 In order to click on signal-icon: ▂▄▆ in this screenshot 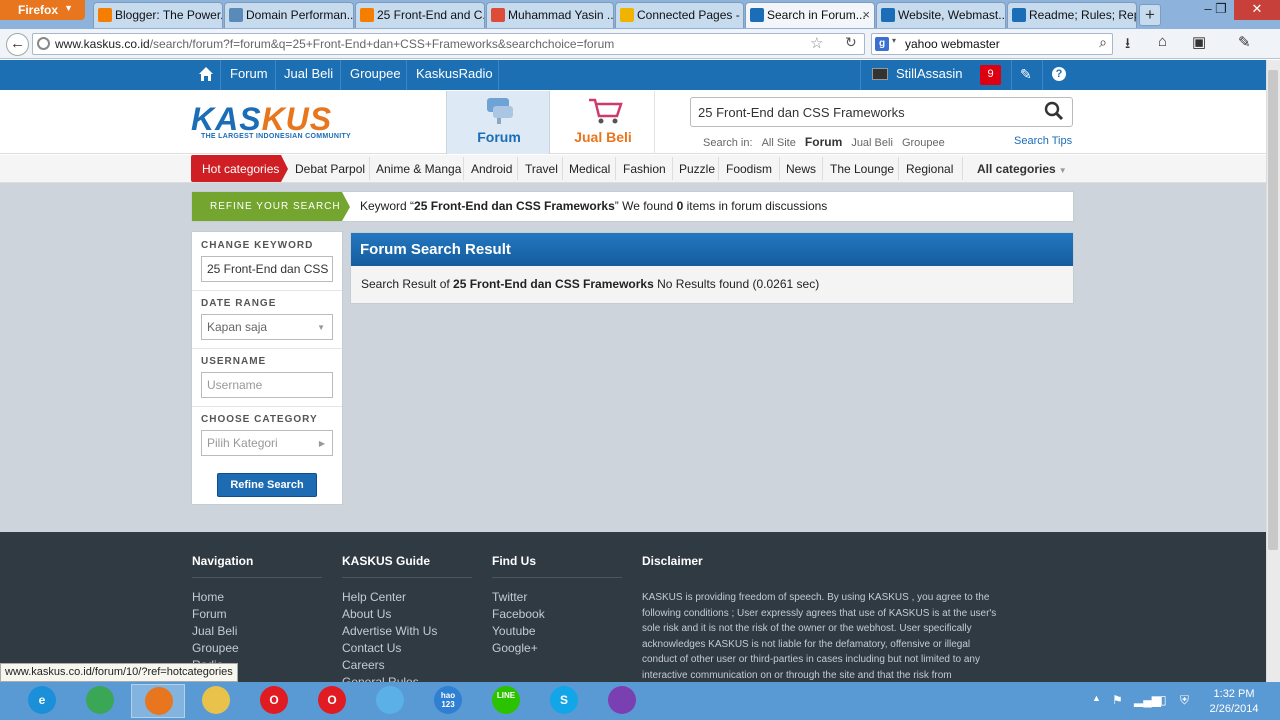, I will do `click(1147, 700)`.